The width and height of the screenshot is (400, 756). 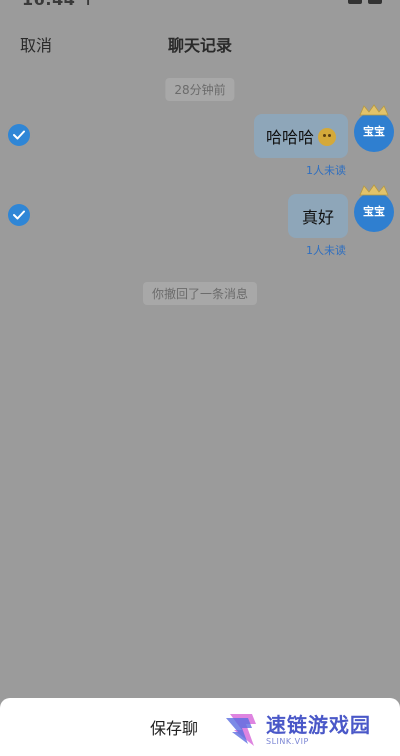 I want to click on watermark-url: SLINK.VIP, so click(x=287, y=741).